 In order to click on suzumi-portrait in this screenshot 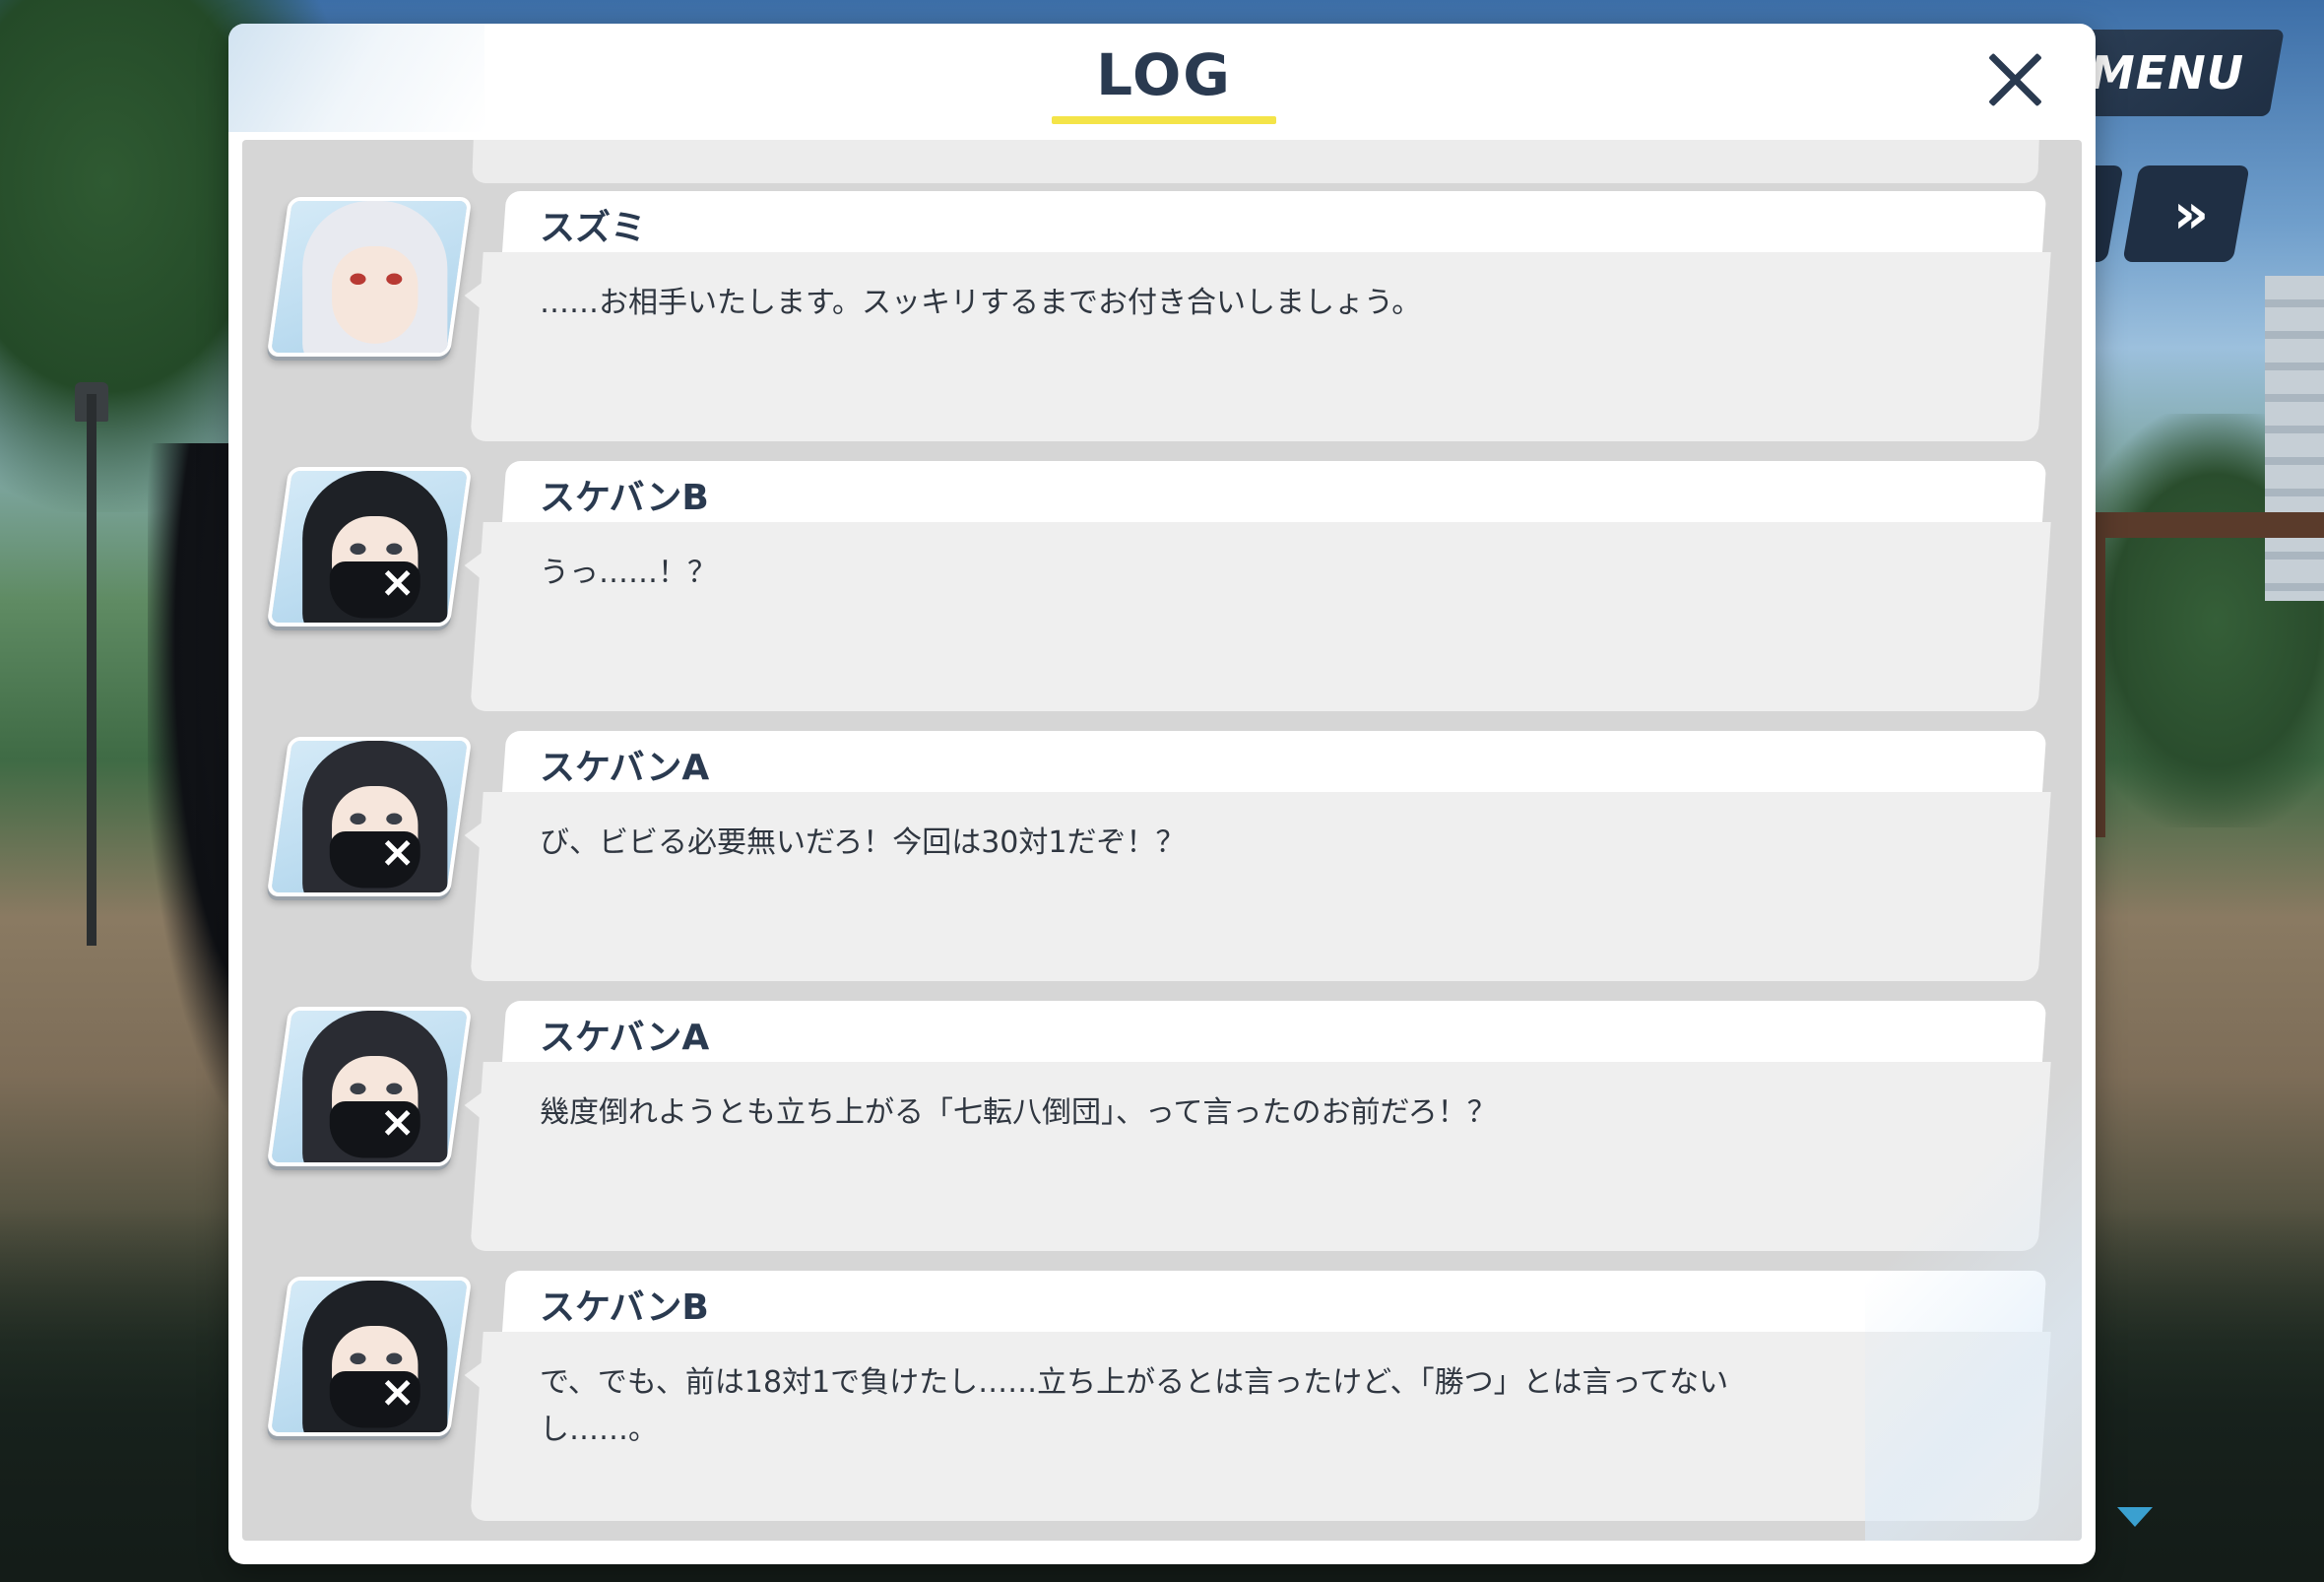, I will do `click(370, 277)`.